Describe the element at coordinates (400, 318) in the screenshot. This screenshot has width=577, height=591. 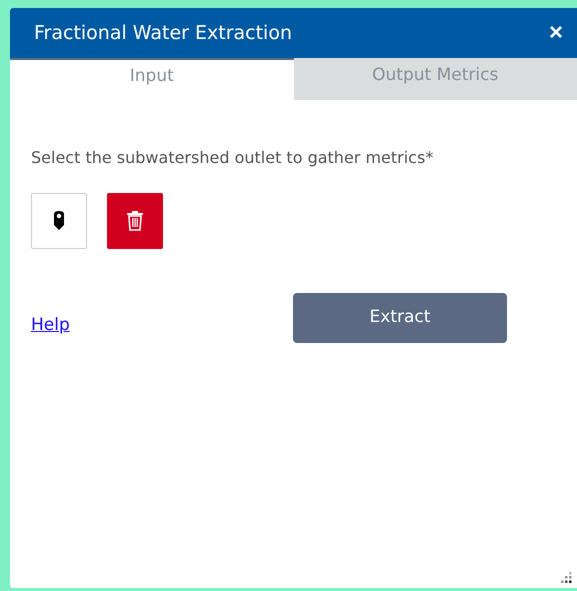
I see `extract-button: Extract` at that location.